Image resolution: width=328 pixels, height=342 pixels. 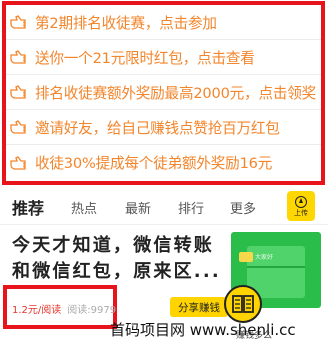 I want to click on thumb-text: 大家好, so click(x=264, y=257).